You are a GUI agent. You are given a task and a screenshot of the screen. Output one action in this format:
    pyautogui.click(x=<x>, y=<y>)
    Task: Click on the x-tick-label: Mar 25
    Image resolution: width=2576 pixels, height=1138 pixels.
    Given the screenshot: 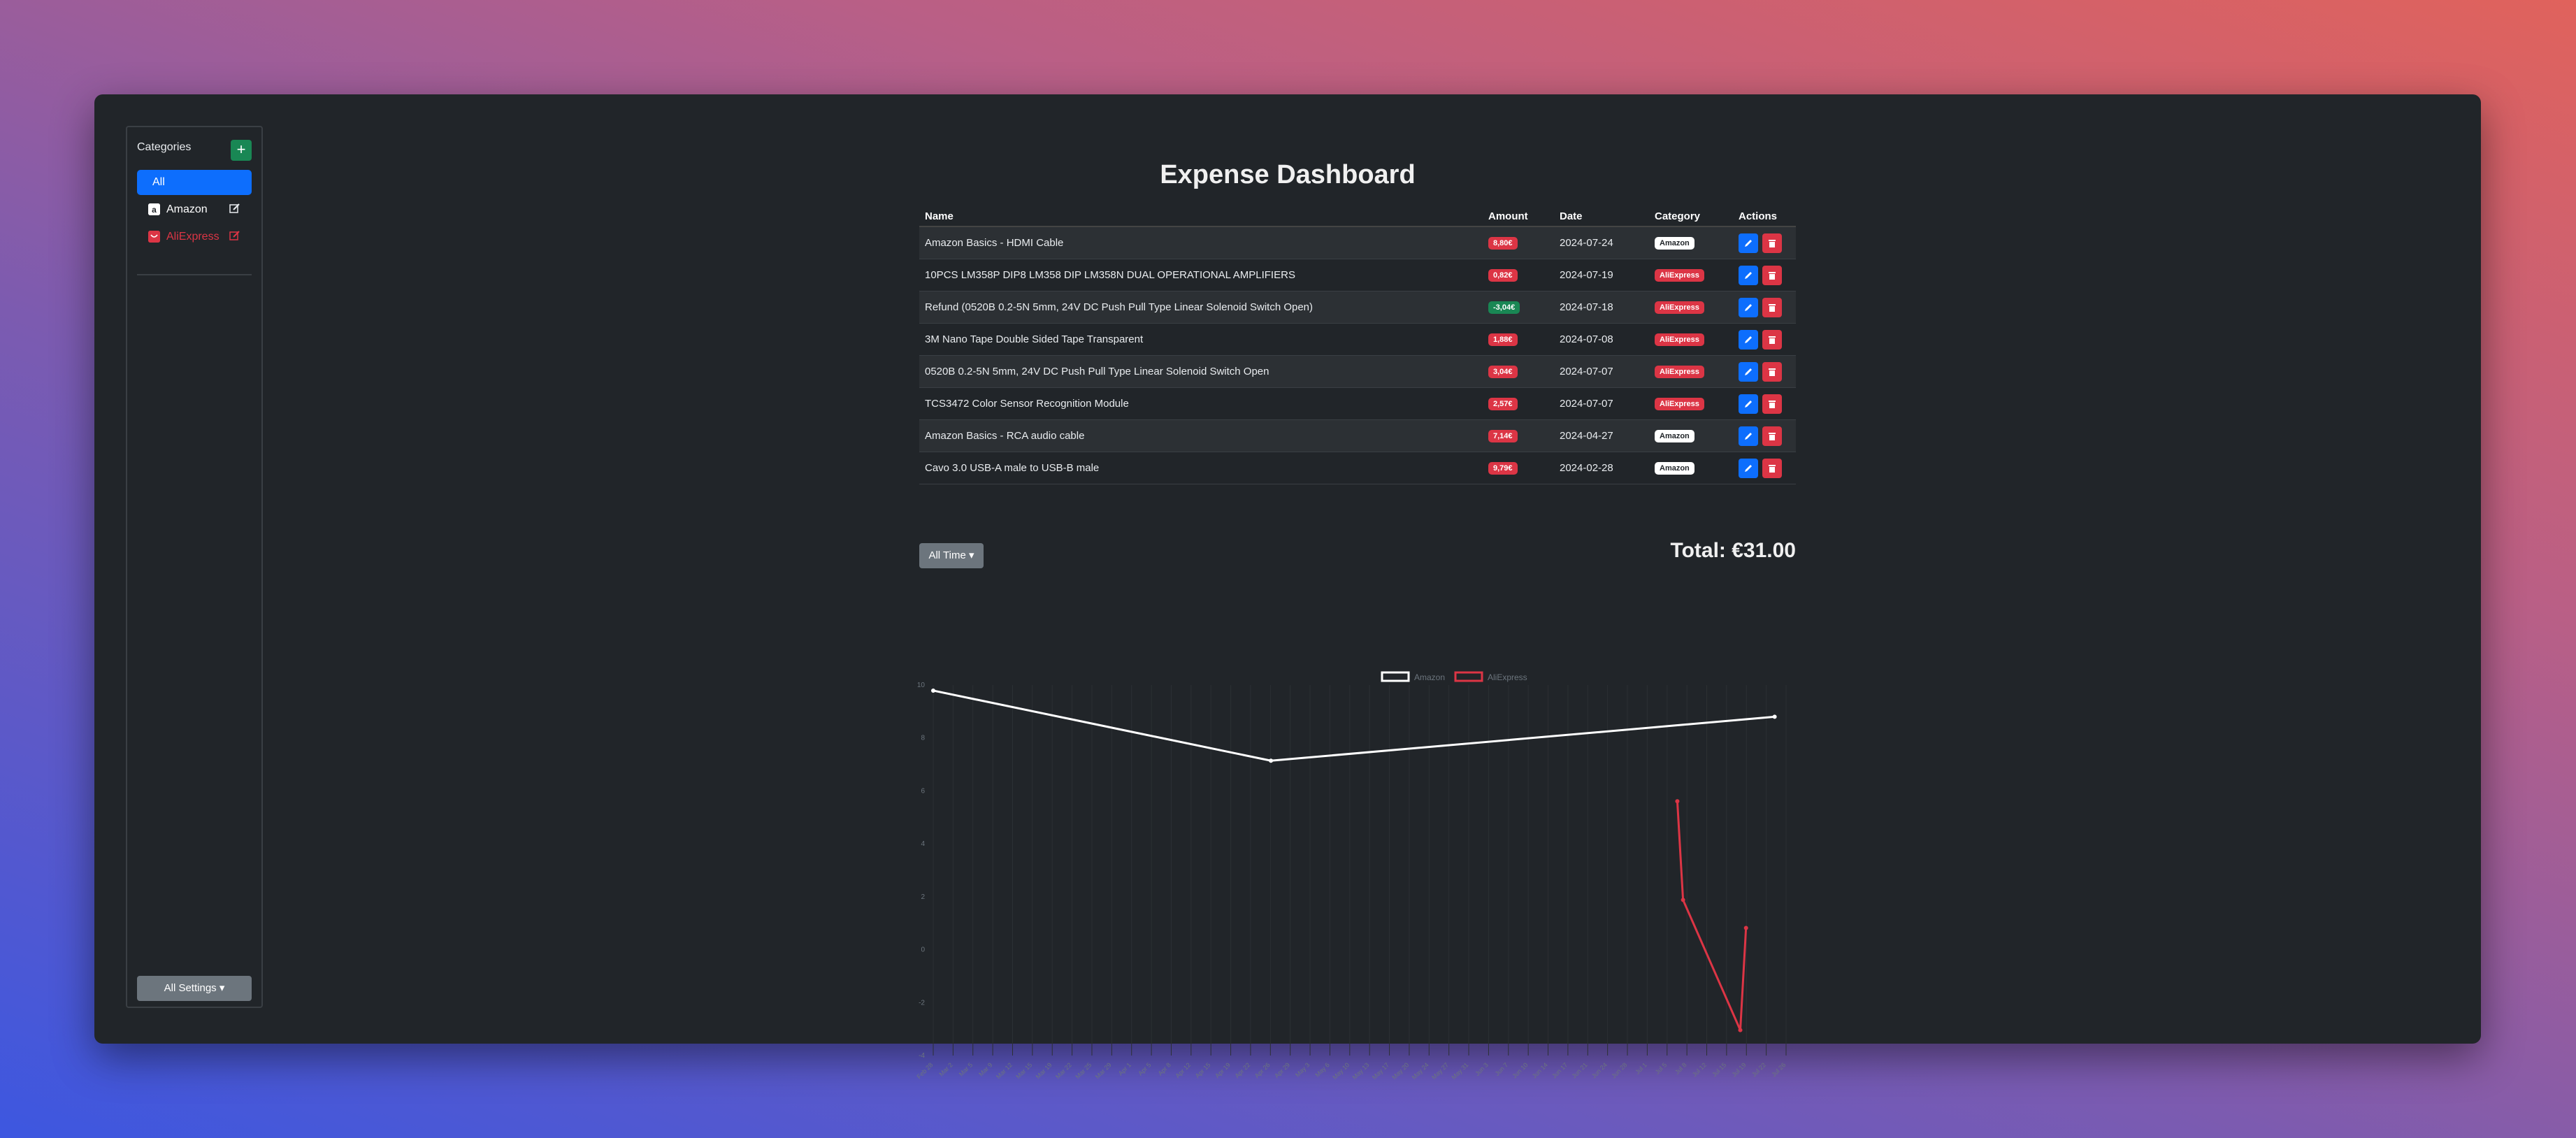 What is the action you would take?
    pyautogui.click(x=1083, y=1070)
    